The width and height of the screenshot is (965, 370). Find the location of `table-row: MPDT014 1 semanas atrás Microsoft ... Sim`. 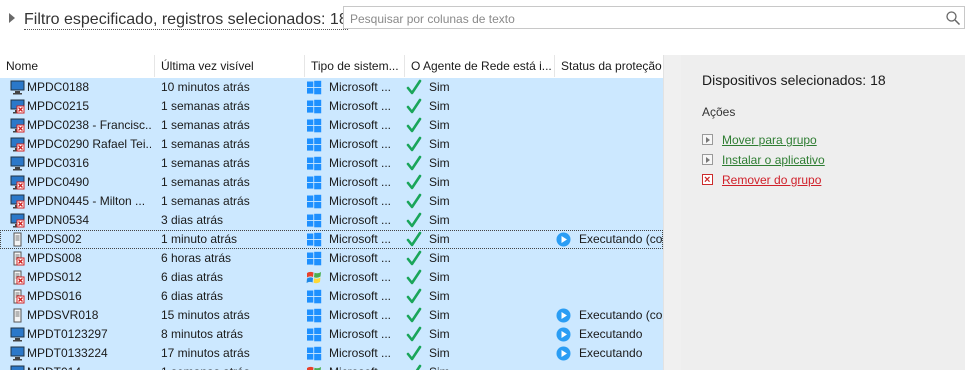

table-row: MPDT014 1 semanas atrás Microsoft ... Sim is located at coordinates (331, 366).